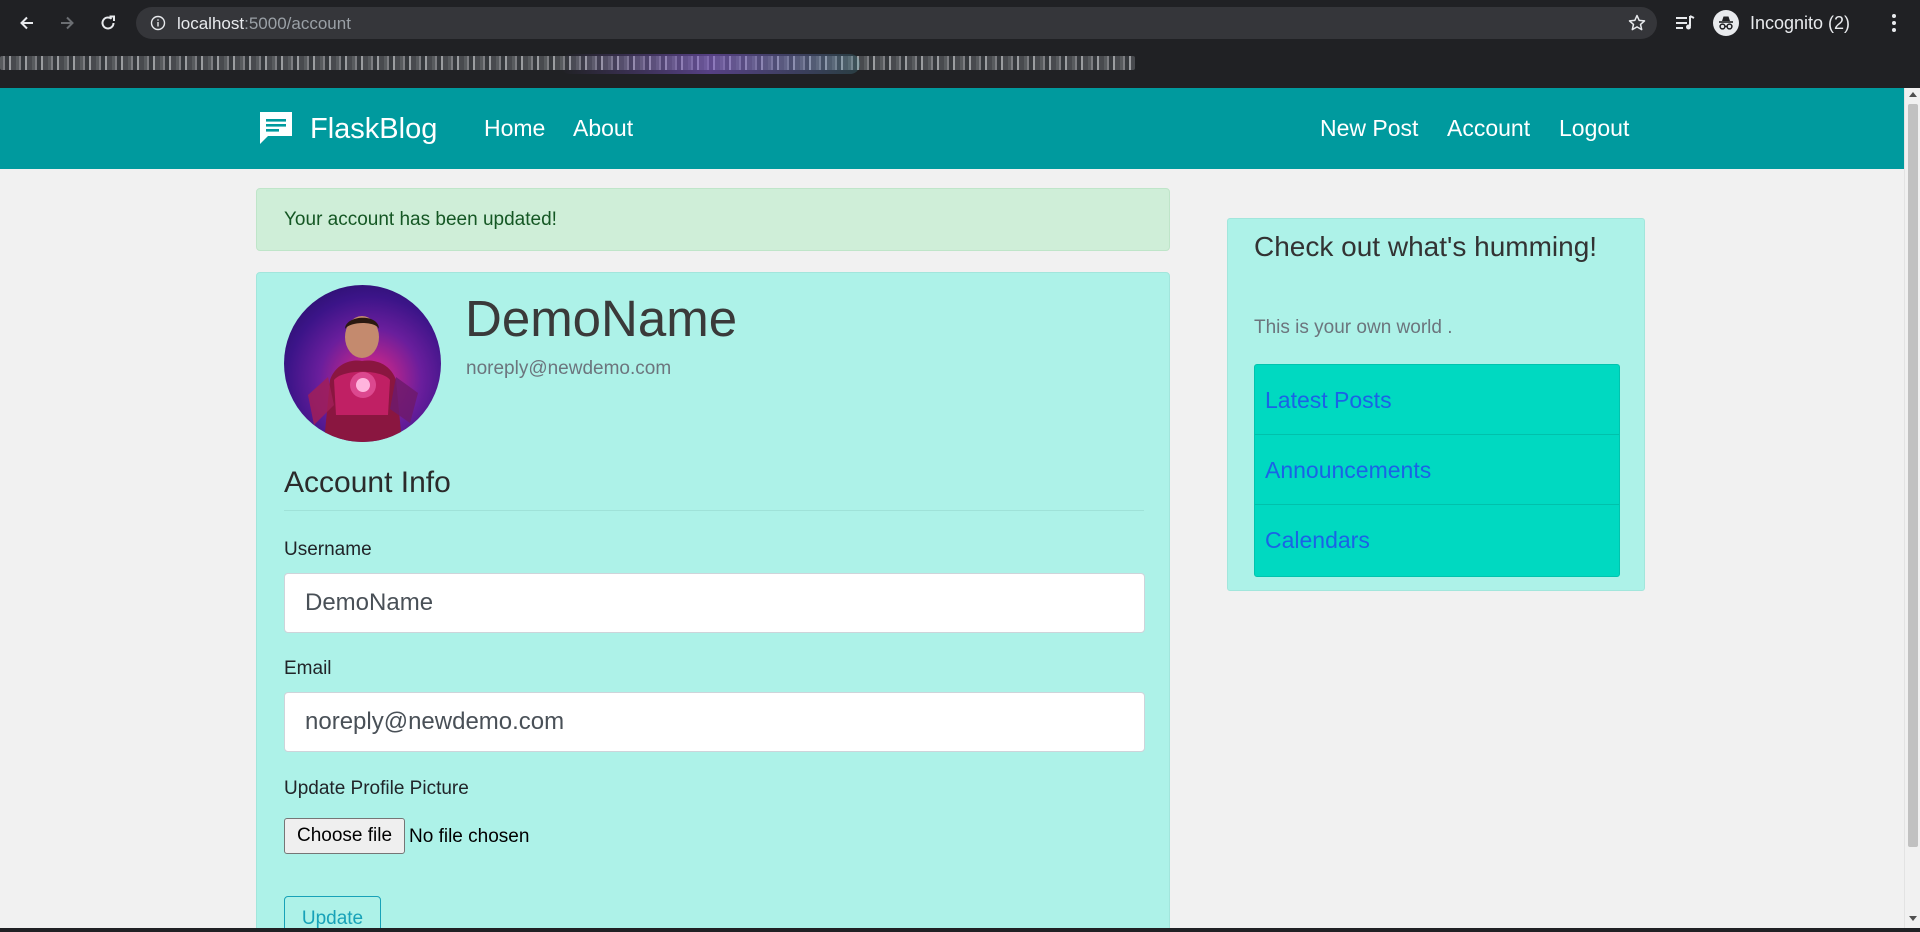 The width and height of the screenshot is (1920, 932). I want to click on username-value: DemoName, so click(369, 602).